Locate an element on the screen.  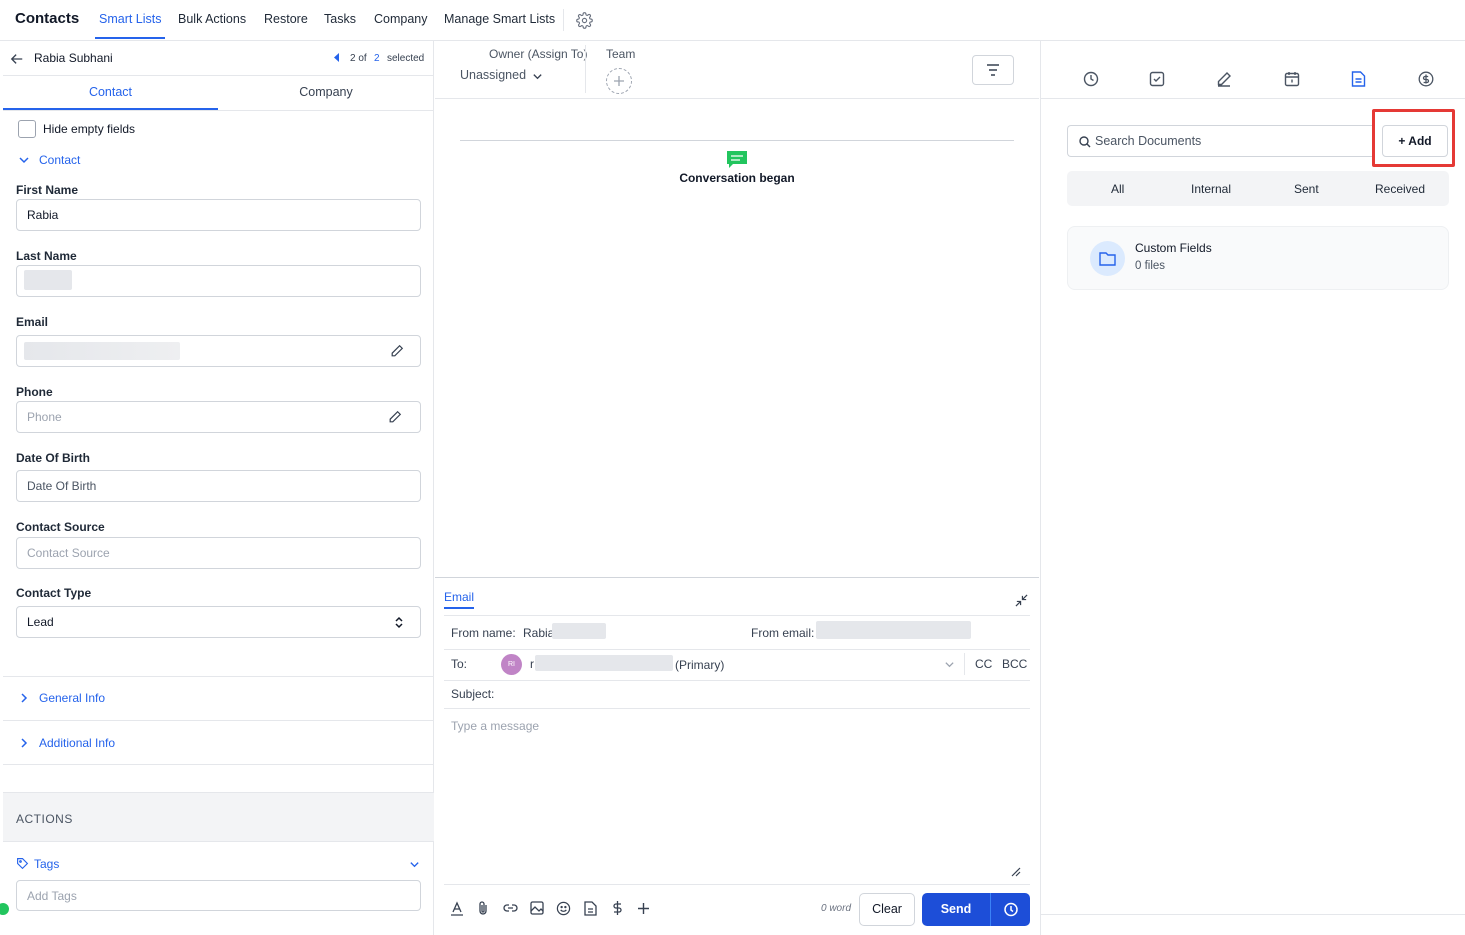
filter-received: Received is located at coordinates (1400, 189).